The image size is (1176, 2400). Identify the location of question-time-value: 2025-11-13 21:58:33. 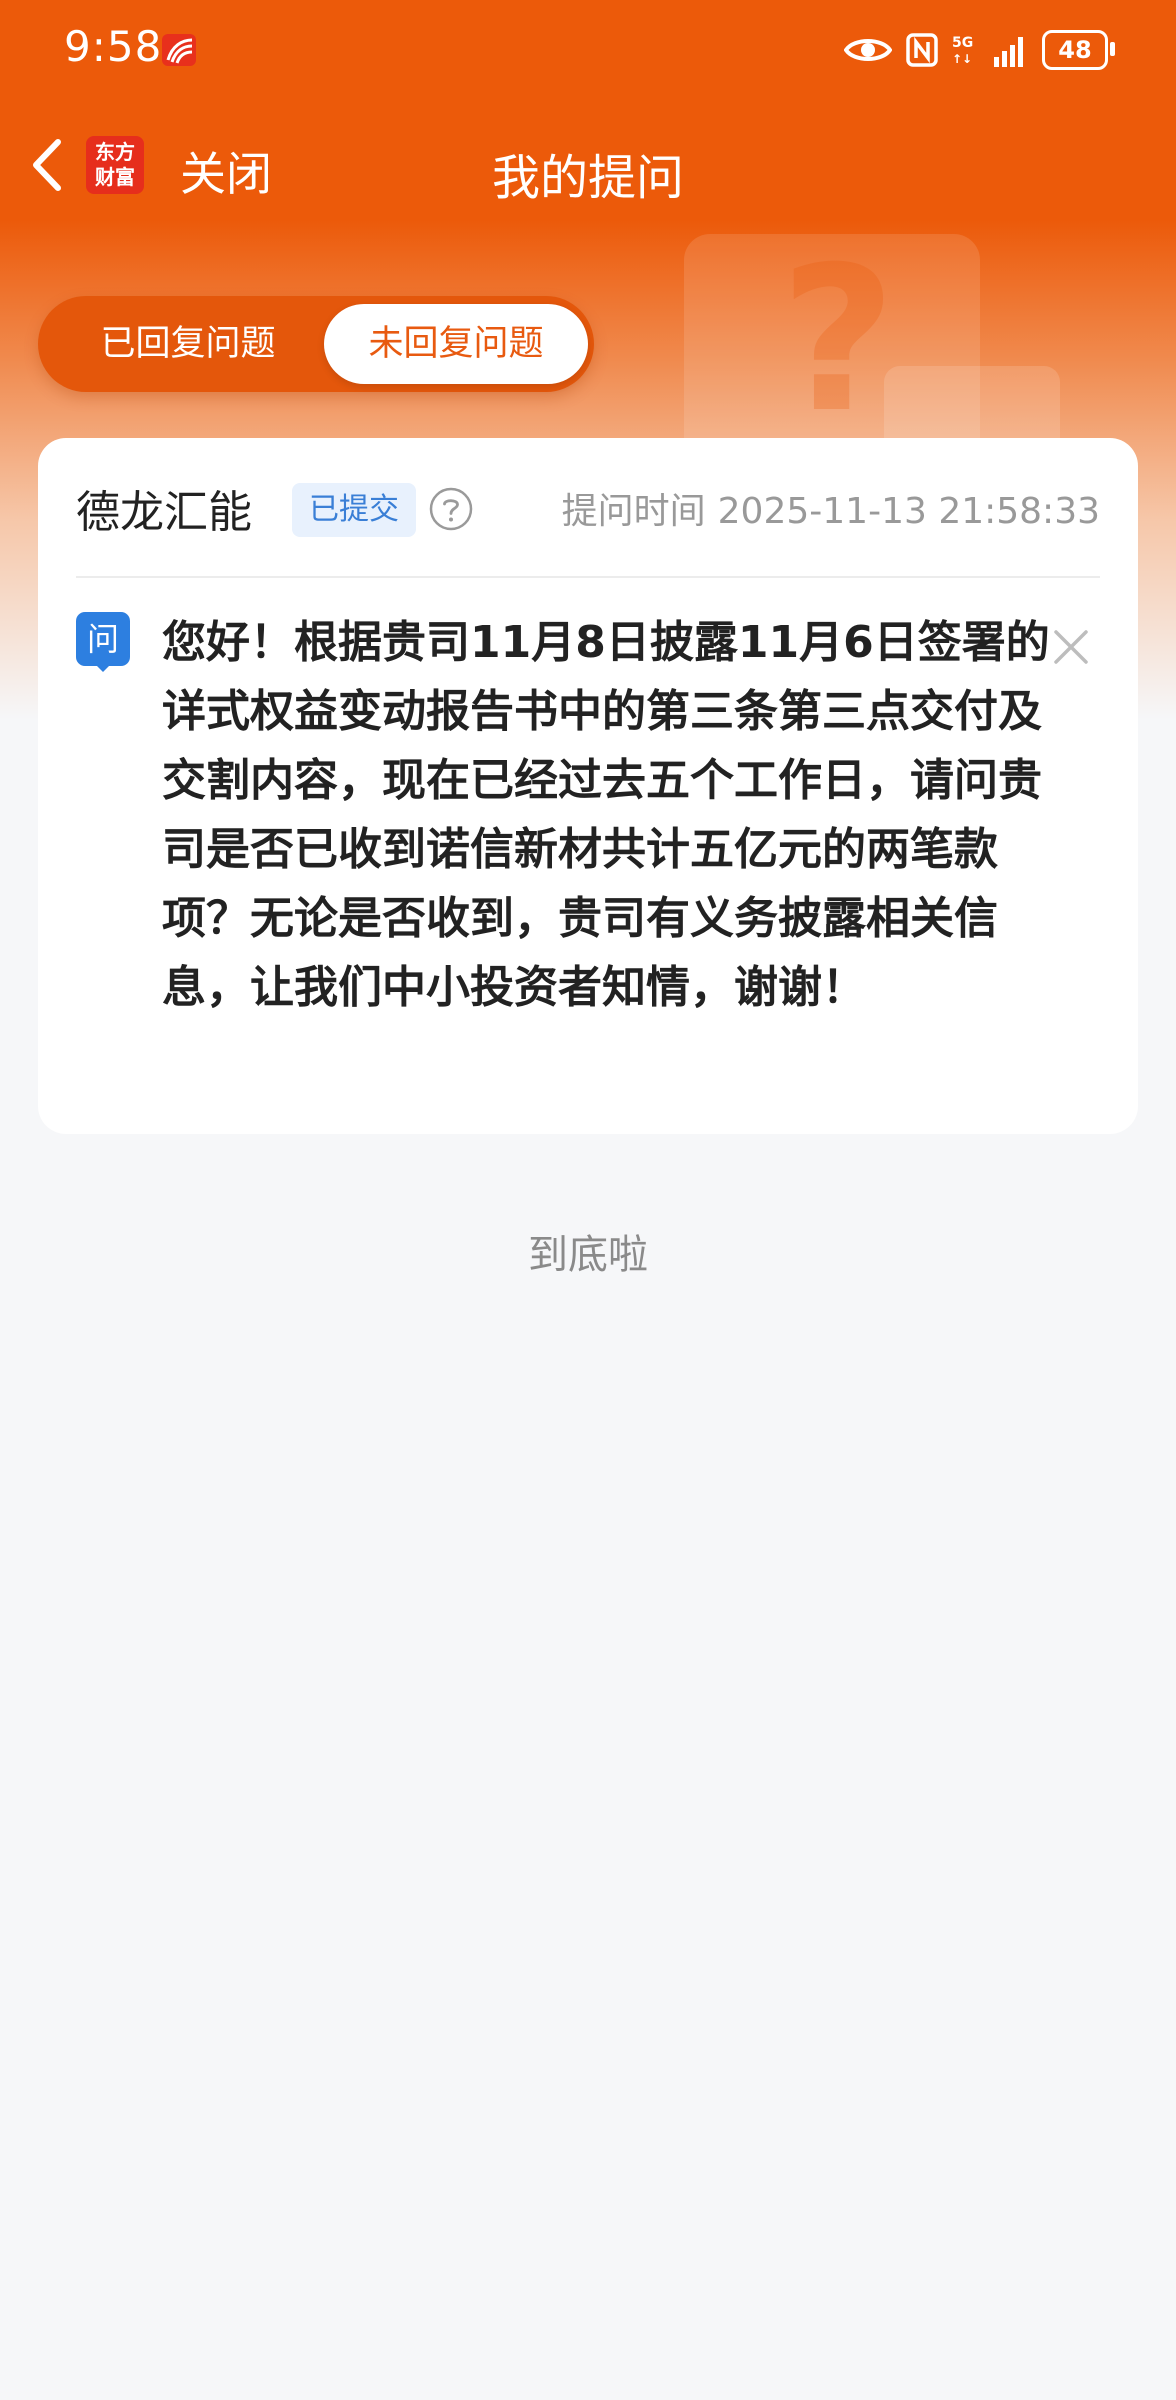
(908, 511).